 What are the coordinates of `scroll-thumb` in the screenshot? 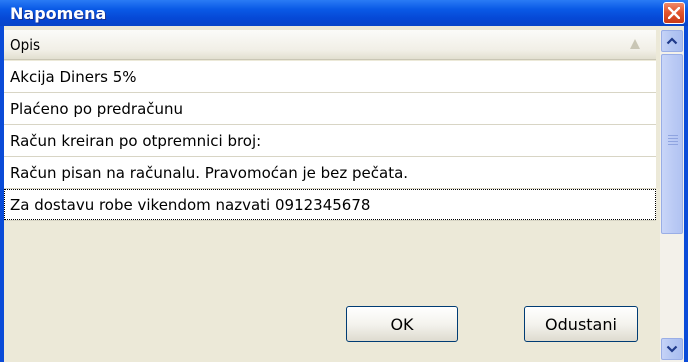 It's located at (672, 144).